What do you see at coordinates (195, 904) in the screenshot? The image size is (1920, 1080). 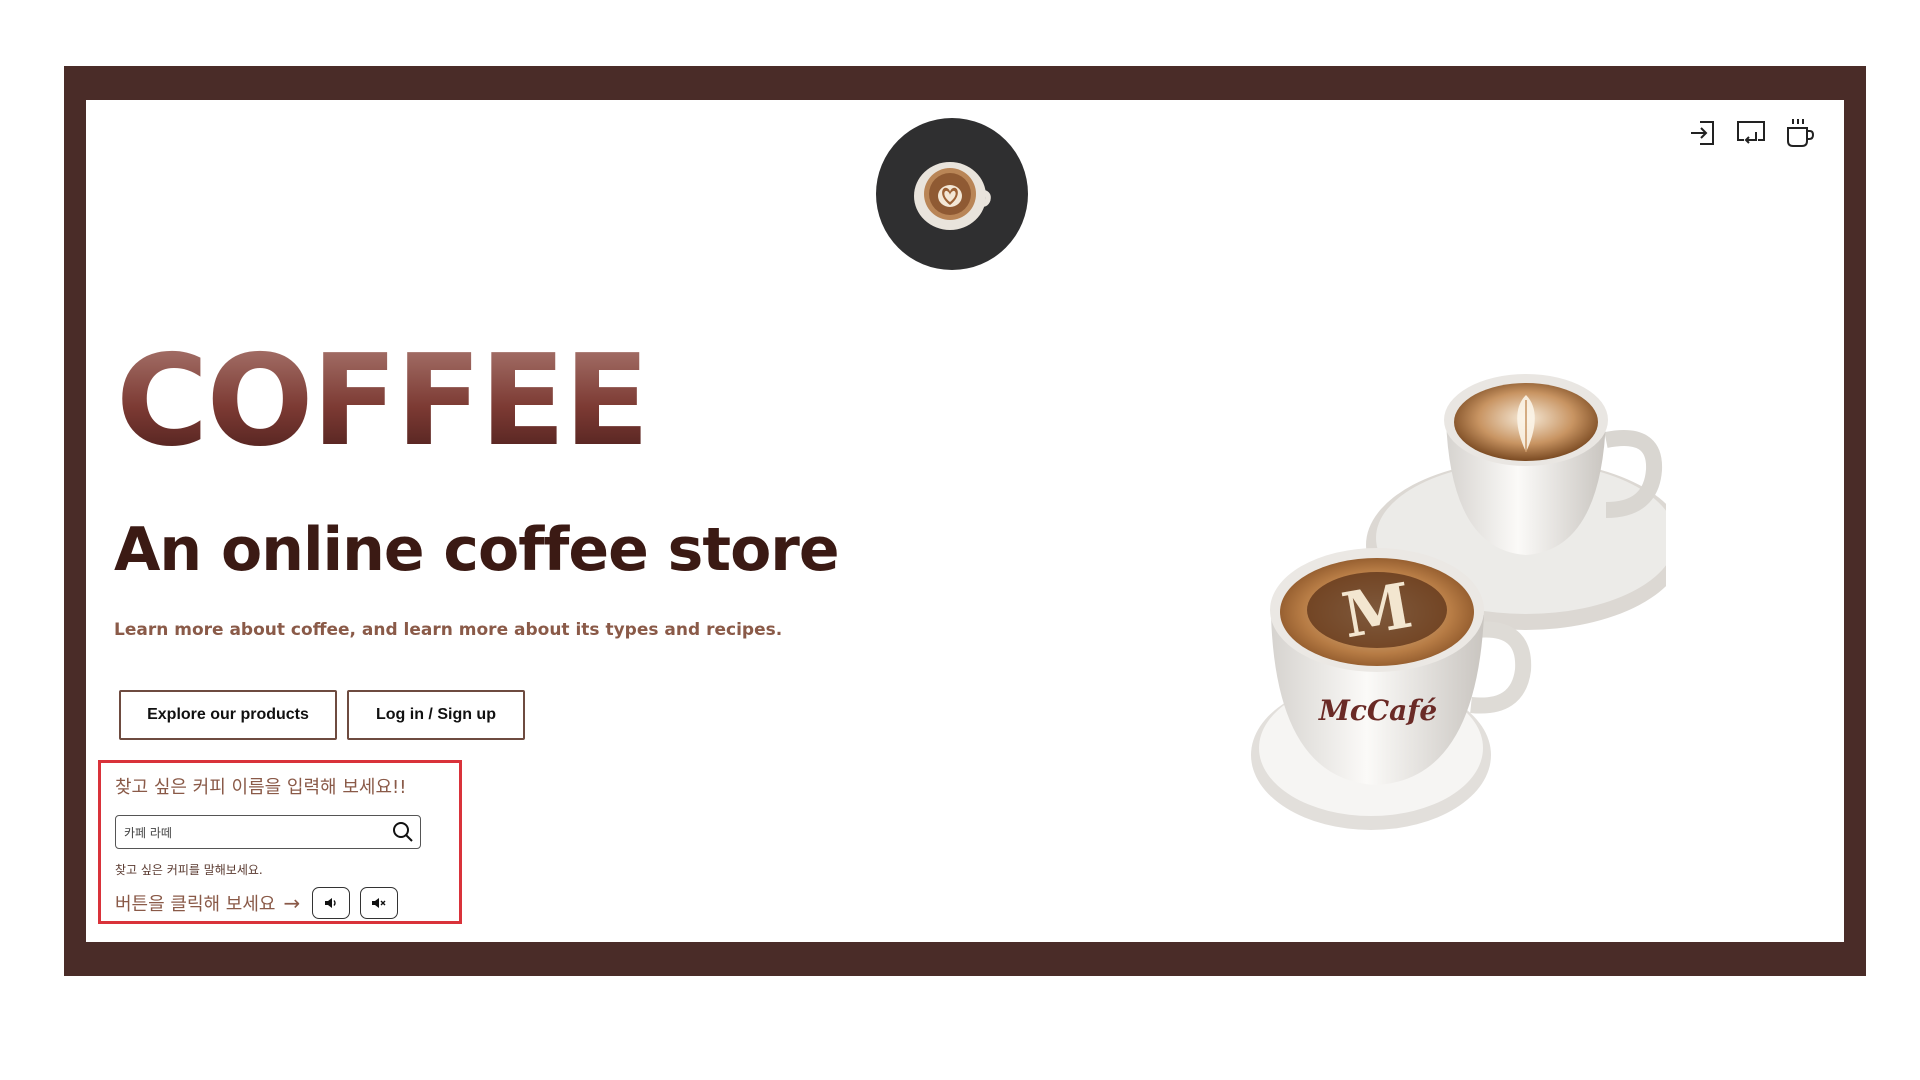 I see `voice-label: 버튼을 클릭해 보세요` at bounding box center [195, 904].